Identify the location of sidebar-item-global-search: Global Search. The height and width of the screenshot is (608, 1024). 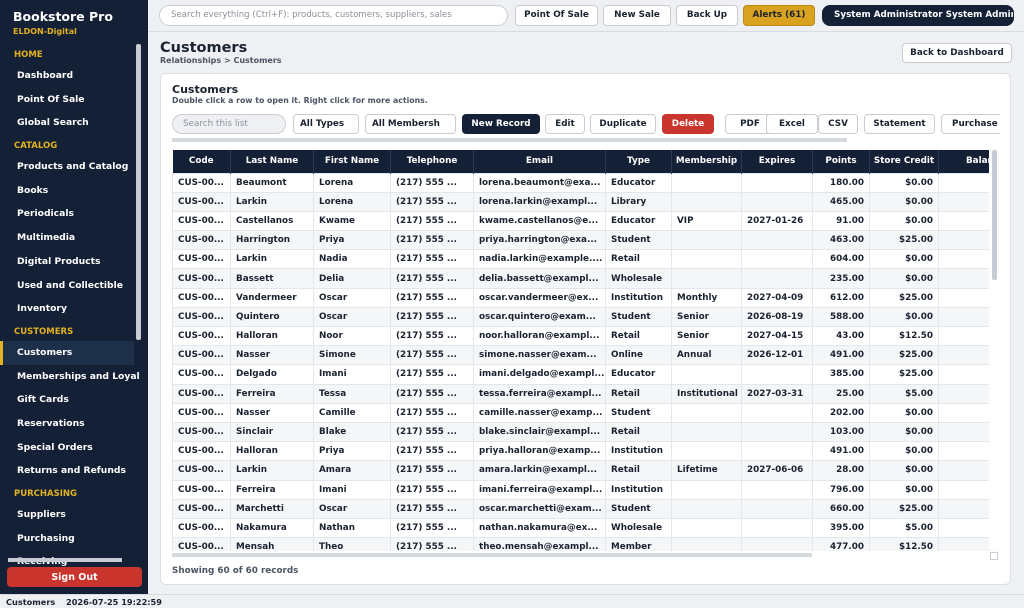
(70, 123).